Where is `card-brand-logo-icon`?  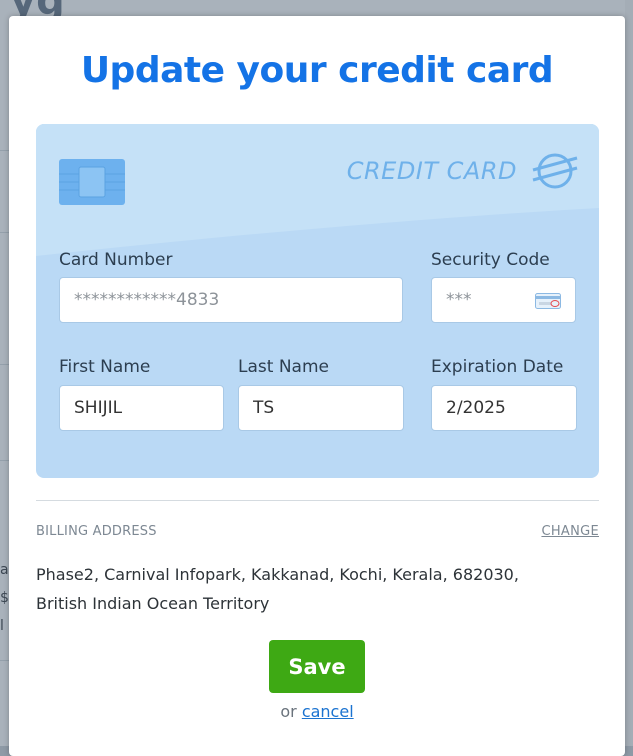 card-brand-logo-icon is located at coordinates (555, 171).